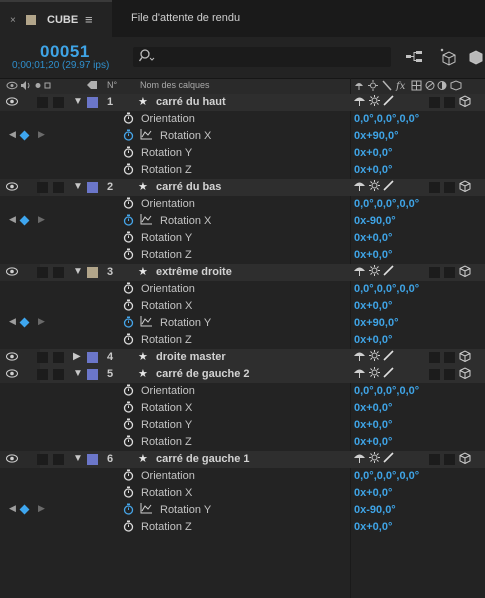 The width and height of the screenshot is (485, 598). What do you see at coordinates (242, 272) in the screenshot?
I see `layer-row: ▼ 3 ★ extrême droite` at bounding box center [242, 272].